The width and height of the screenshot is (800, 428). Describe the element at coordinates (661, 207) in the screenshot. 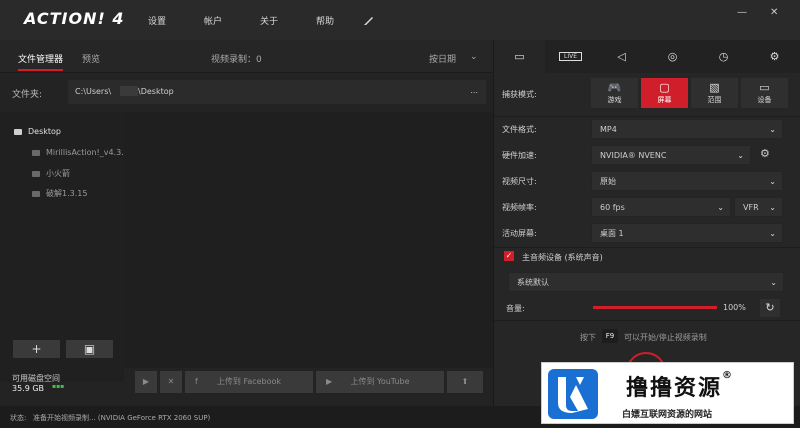

I see `frame-rate-select: 60 fps ⌄` at that location.